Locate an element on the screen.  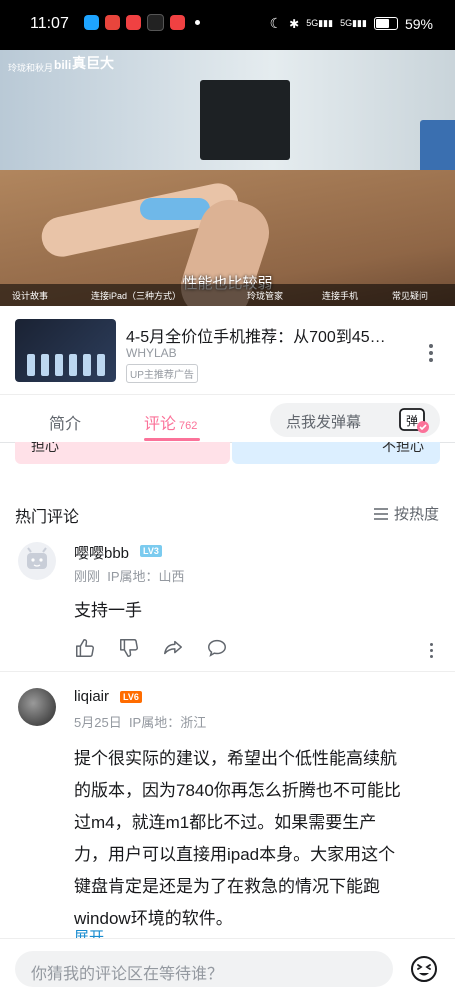
status-time: 11:07 is located at coordinates (49, 23).